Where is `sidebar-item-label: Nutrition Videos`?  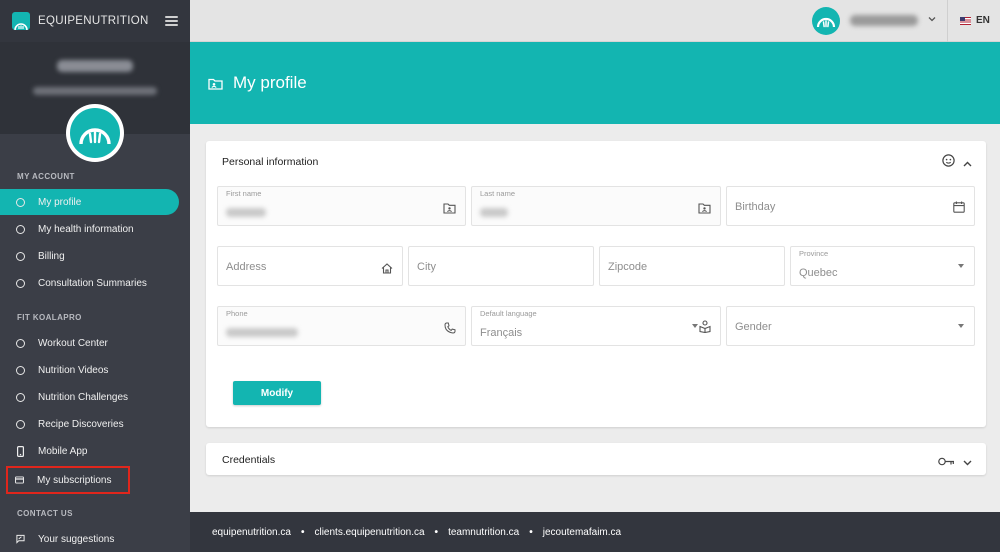 sidebar-item-label: Nutrition Videos is located at coordinates (73, 370).